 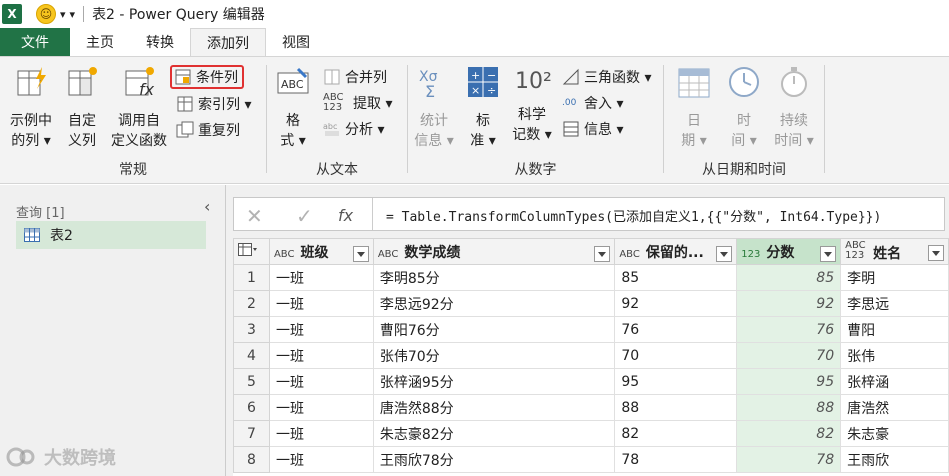 What do you see at coordinates (894, 251) in the screenshot?
I see `column-header-name: ABC 123 姓名` at bounding box center [894, 251].